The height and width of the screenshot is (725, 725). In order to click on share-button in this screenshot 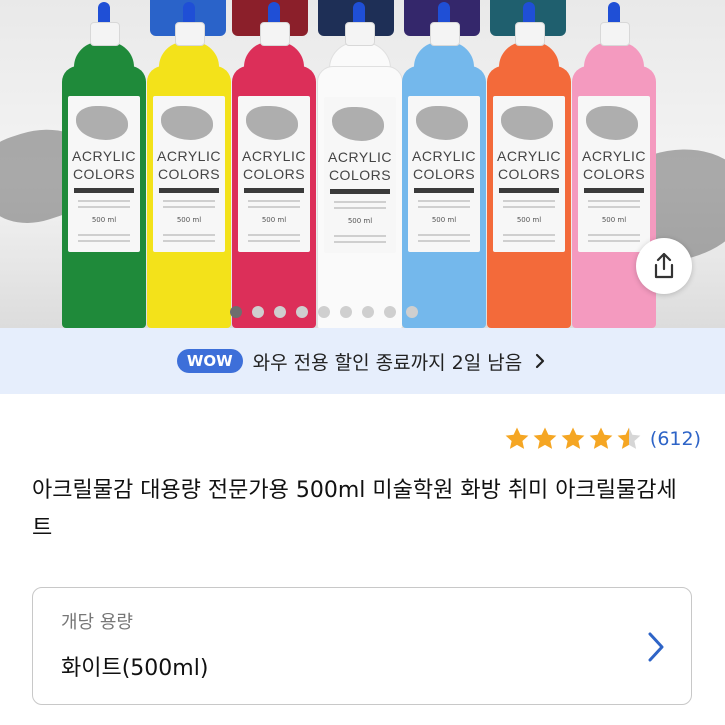, I will do `click(664, 266)`.